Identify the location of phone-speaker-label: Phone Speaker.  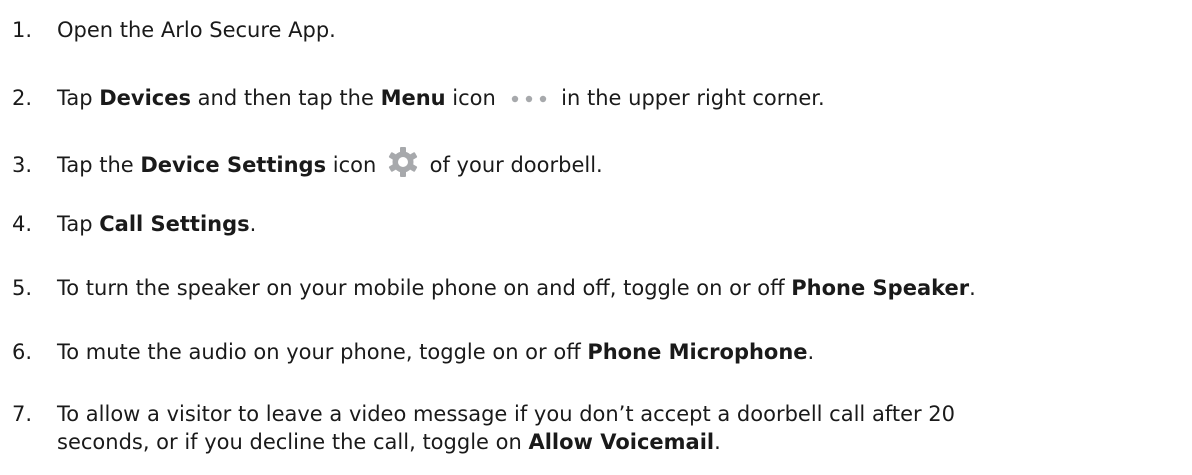
(880, 288).